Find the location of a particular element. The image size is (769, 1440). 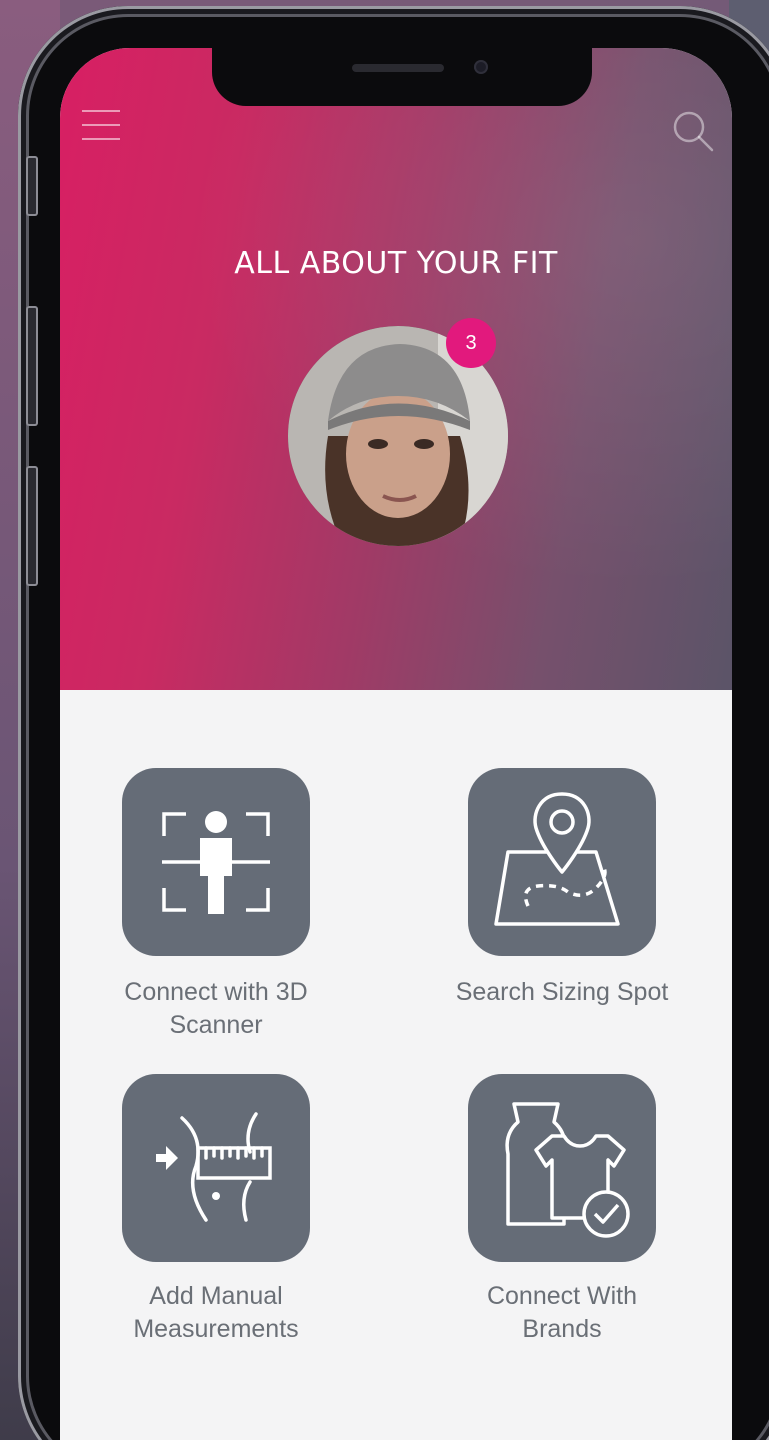

device-notch is located at coordinates (402, 77).